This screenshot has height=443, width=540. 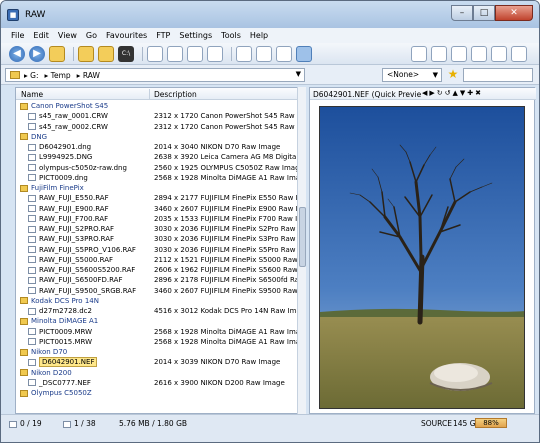 I want to click on menu-tools: Tools, so click(x=231, y=35).